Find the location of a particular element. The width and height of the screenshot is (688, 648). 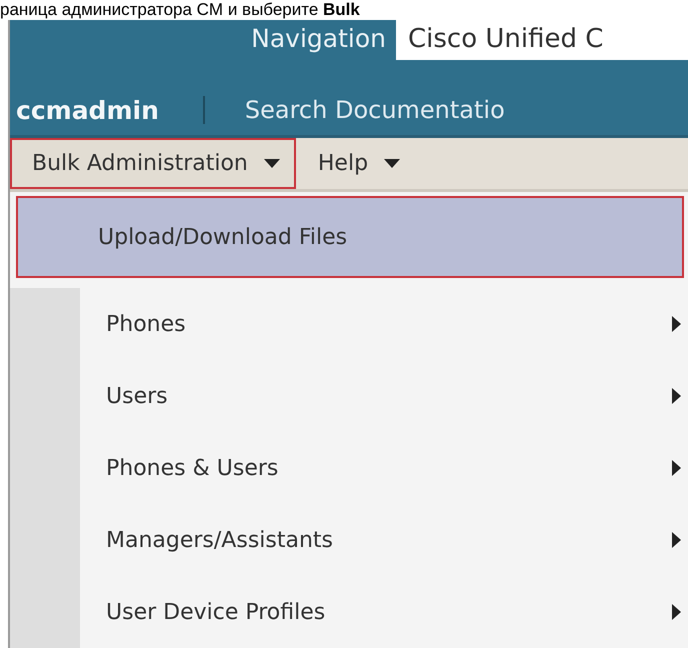

menu-tab: Bulk Administration is located at coordinates (153, 163).